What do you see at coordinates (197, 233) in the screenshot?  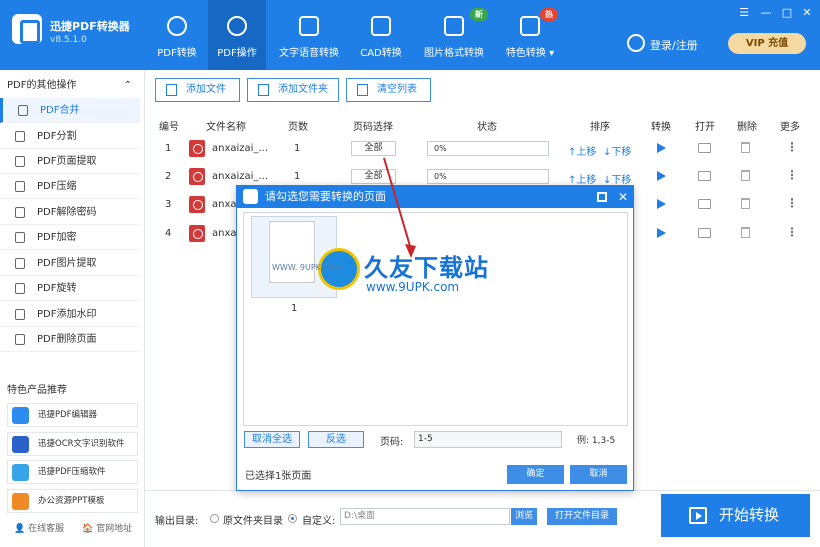 I see `pdf-file-icon` at bounding box center [197, 233].